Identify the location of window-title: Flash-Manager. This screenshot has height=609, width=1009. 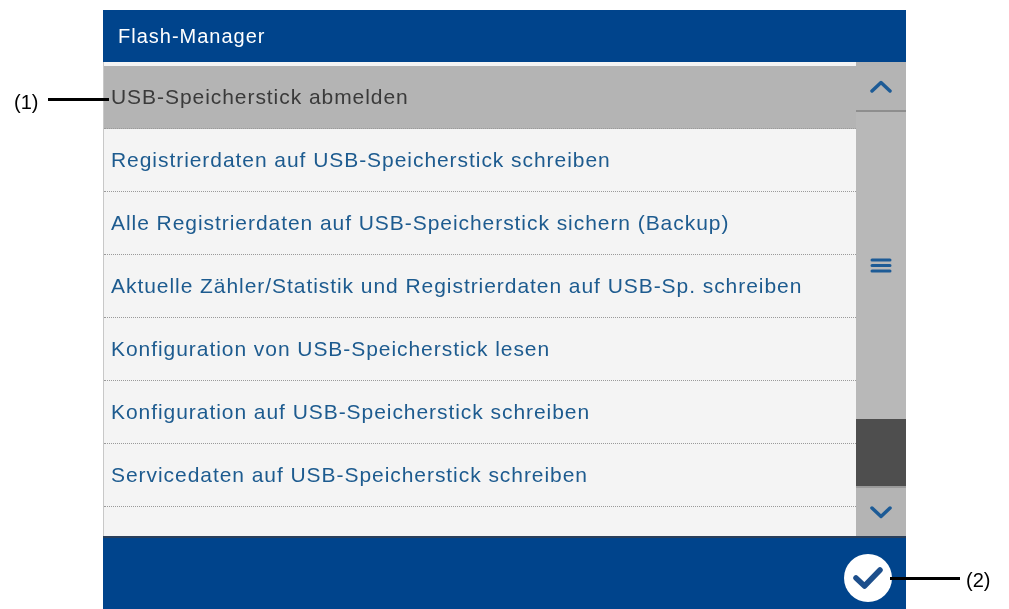
(192, 36).